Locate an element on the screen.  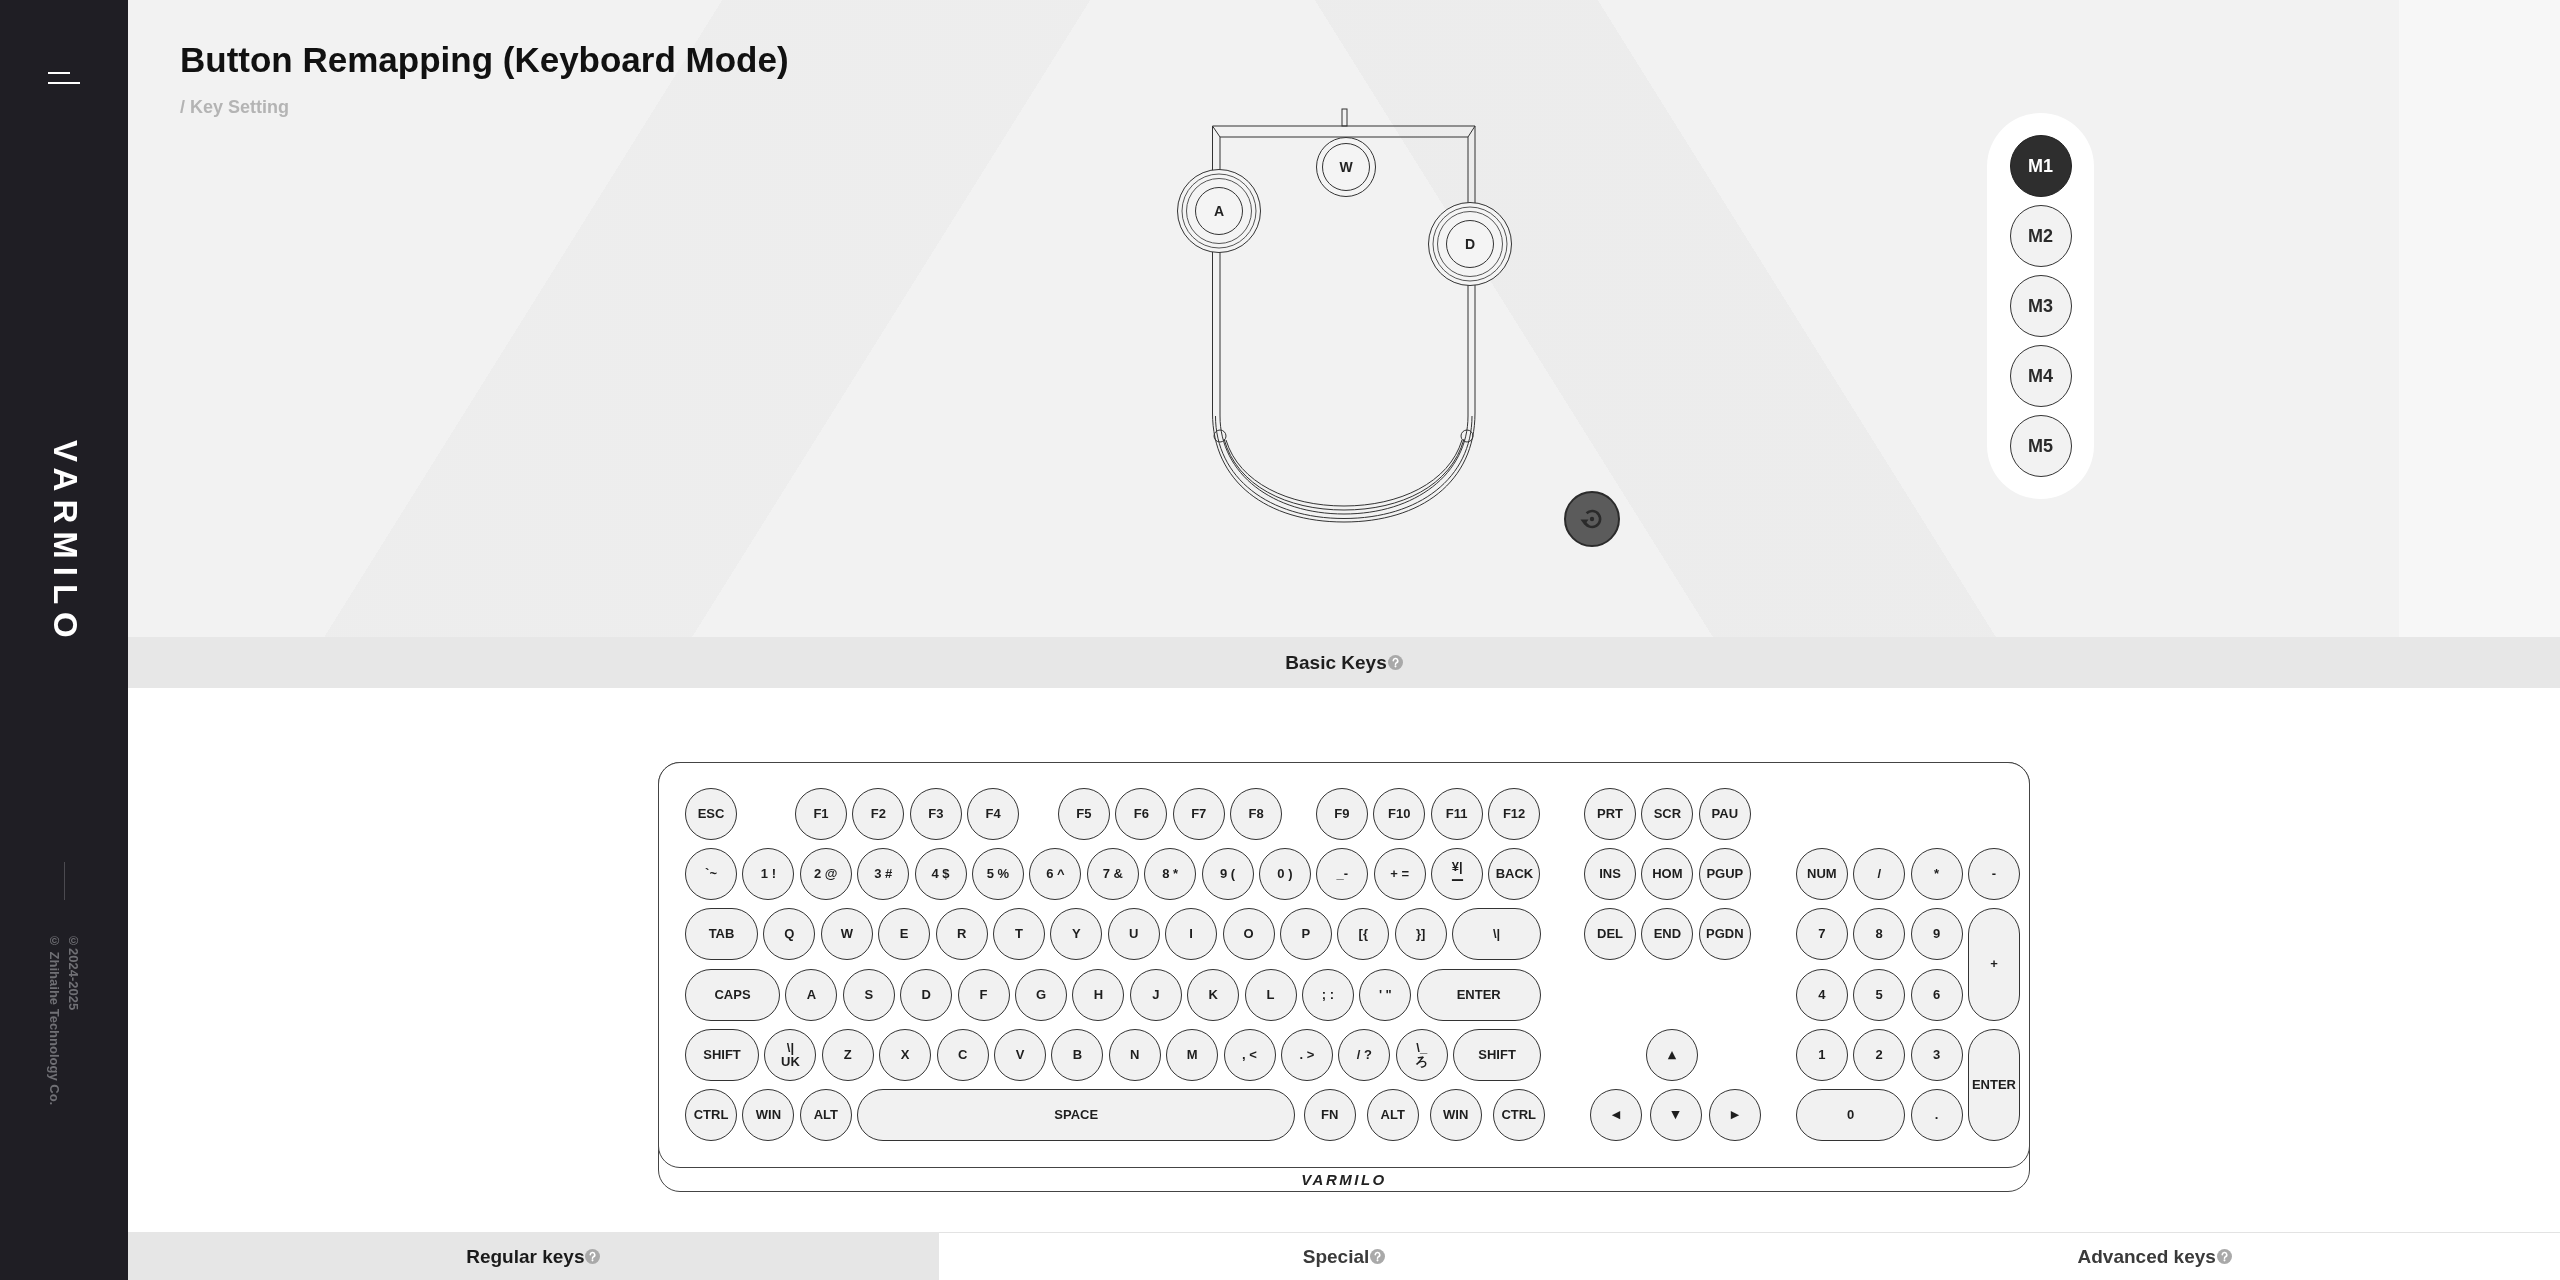
keyboard-key: \_ ろ is located at coordinates (1421, 1054).